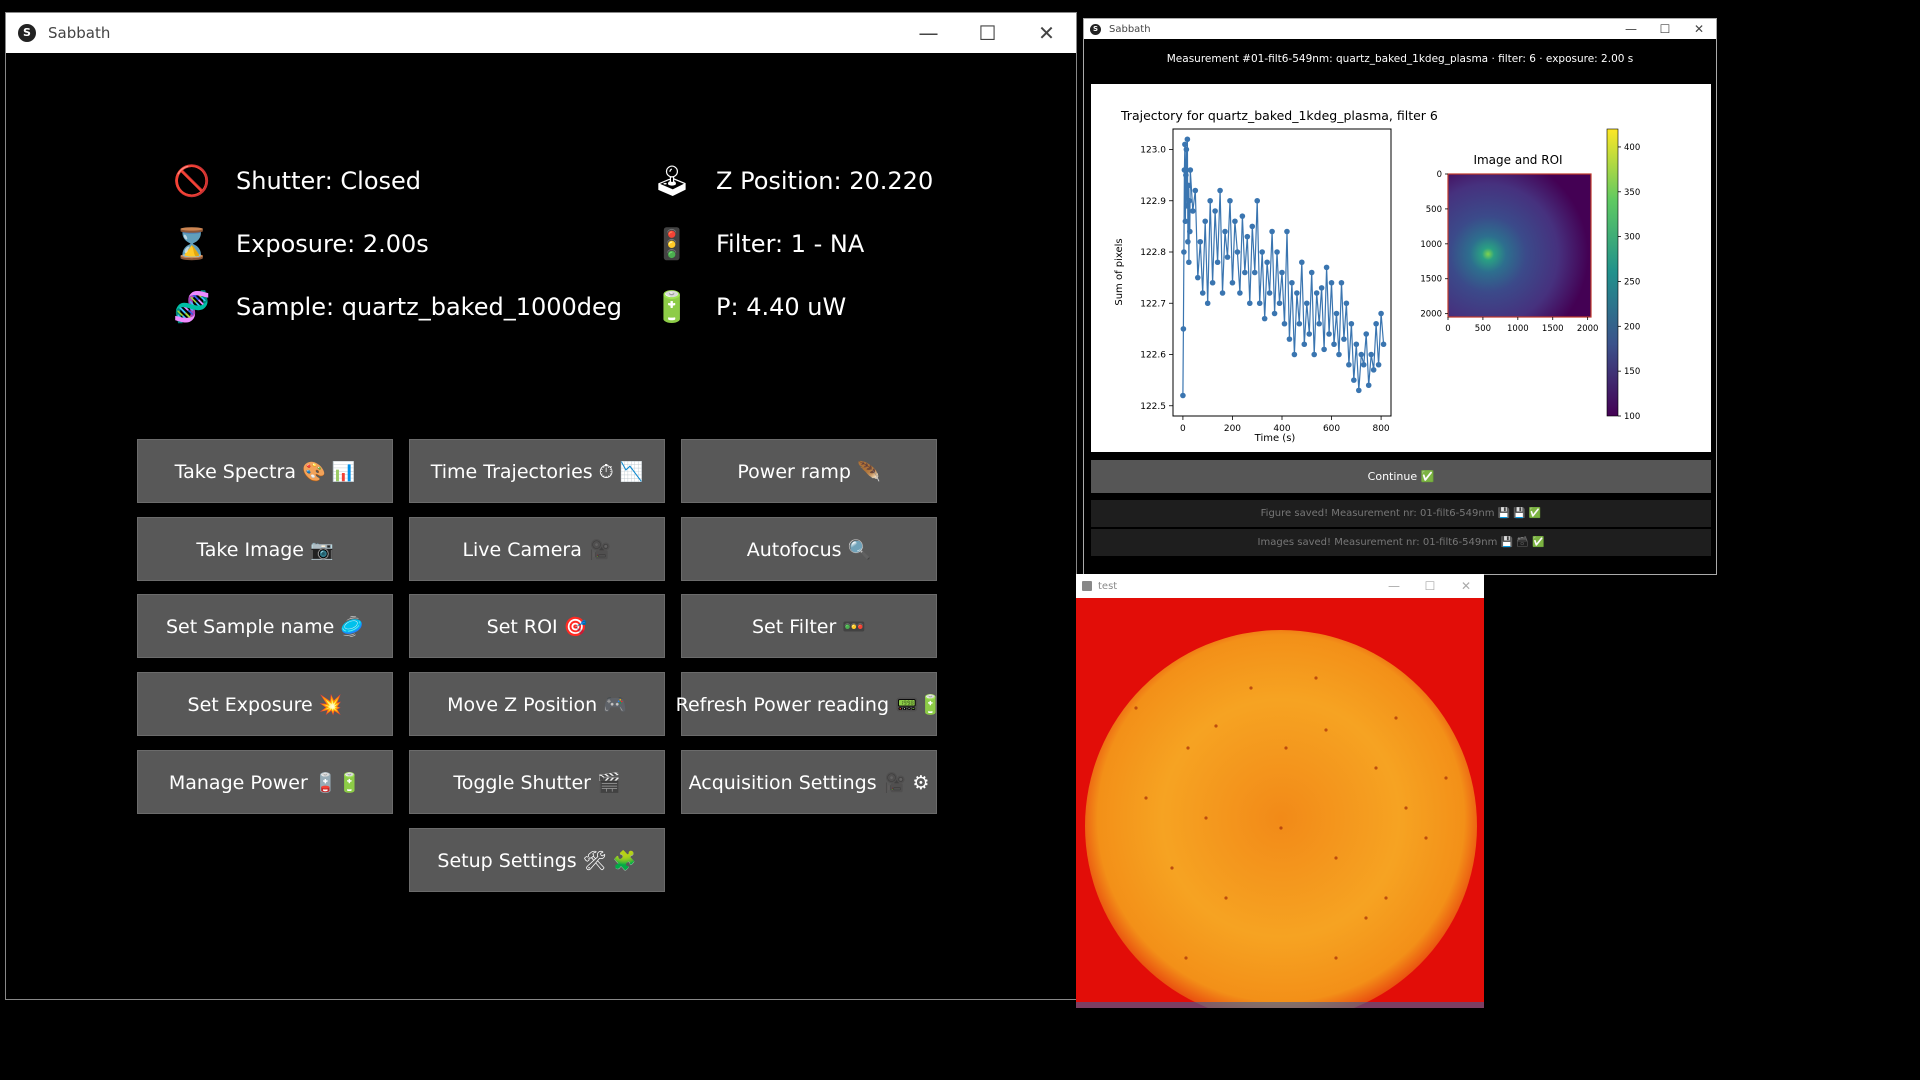 Image resolution: width=1920 pixels, height=1080 pixels. Describe the element at coordinates (1280, 586) in the screenshot. I see `test-titlebar: test — ☐ ✕` at that location.